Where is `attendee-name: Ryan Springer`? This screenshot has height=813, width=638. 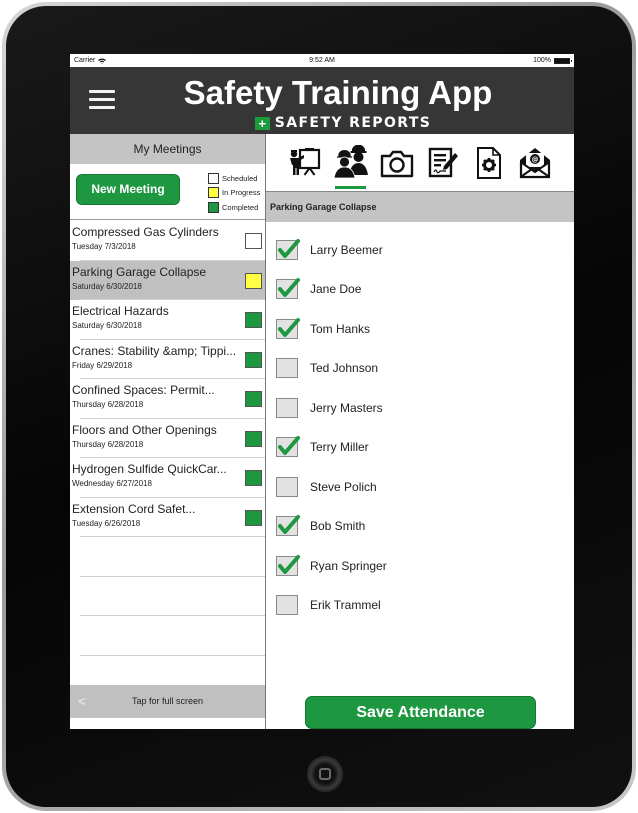
attendee-name: Ryan Springer is located at coordinates (348, 565).